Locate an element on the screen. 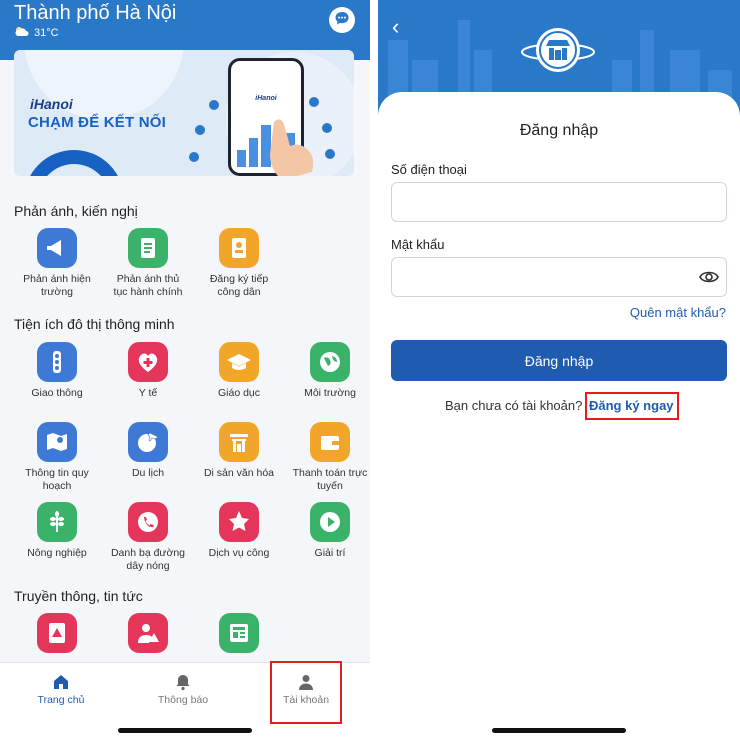  service-tile-label: Di sản văn hóa is located at coordinates (239, 473).